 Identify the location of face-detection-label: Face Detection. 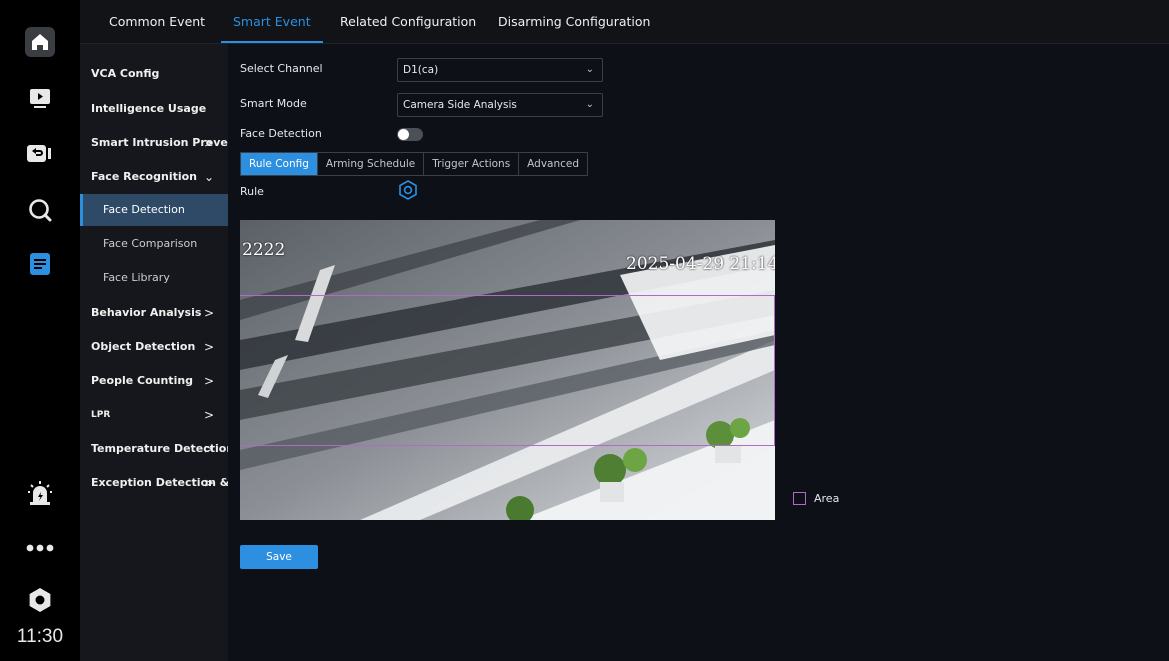
(281, 133).